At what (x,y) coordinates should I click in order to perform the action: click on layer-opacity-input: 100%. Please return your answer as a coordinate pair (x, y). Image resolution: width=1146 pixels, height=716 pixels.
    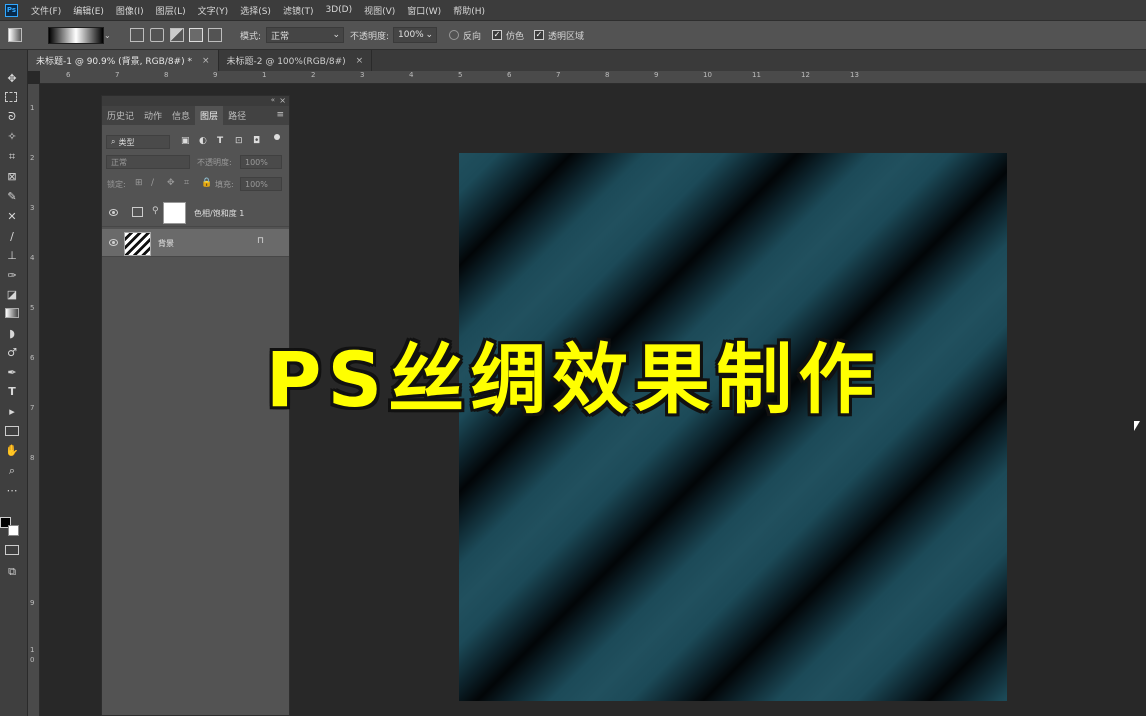
    Looking at the image, I should click on (261, 162).